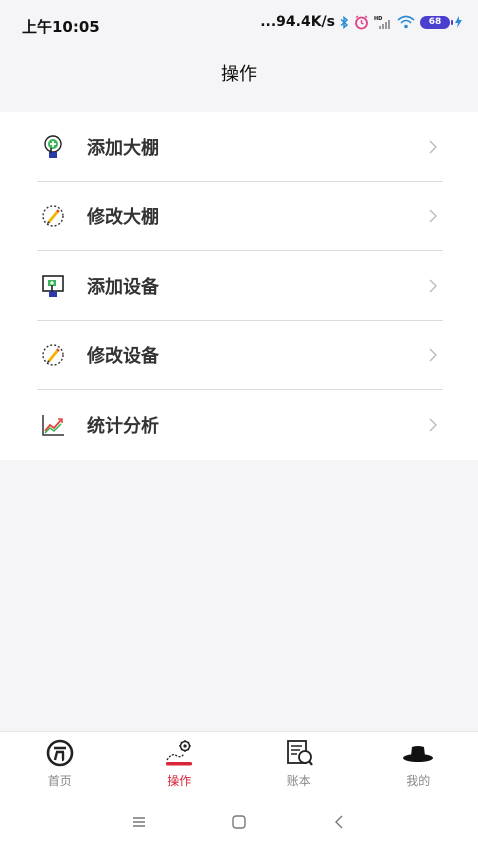 The height and width of the screenshot is (850, 478). Describe the element at coordinates (179, 753) in the screenshot. I see `operation-gear-icon` at that location.